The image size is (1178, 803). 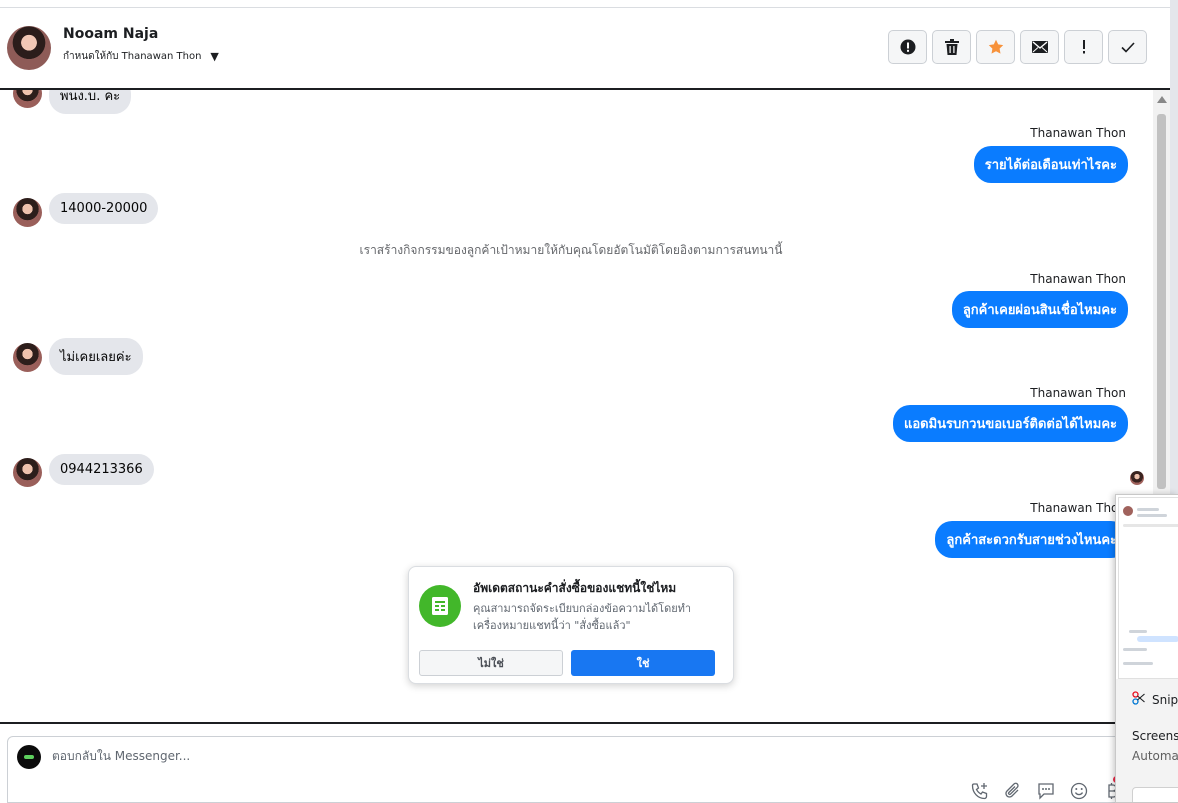 What do you see at coordinates (1039, 309) in the screenshot?
I see `outgoing-message: ลูกค้าเคยผ่อนสินเชื่อไหมคะ` at bounding box center [1039, 309].